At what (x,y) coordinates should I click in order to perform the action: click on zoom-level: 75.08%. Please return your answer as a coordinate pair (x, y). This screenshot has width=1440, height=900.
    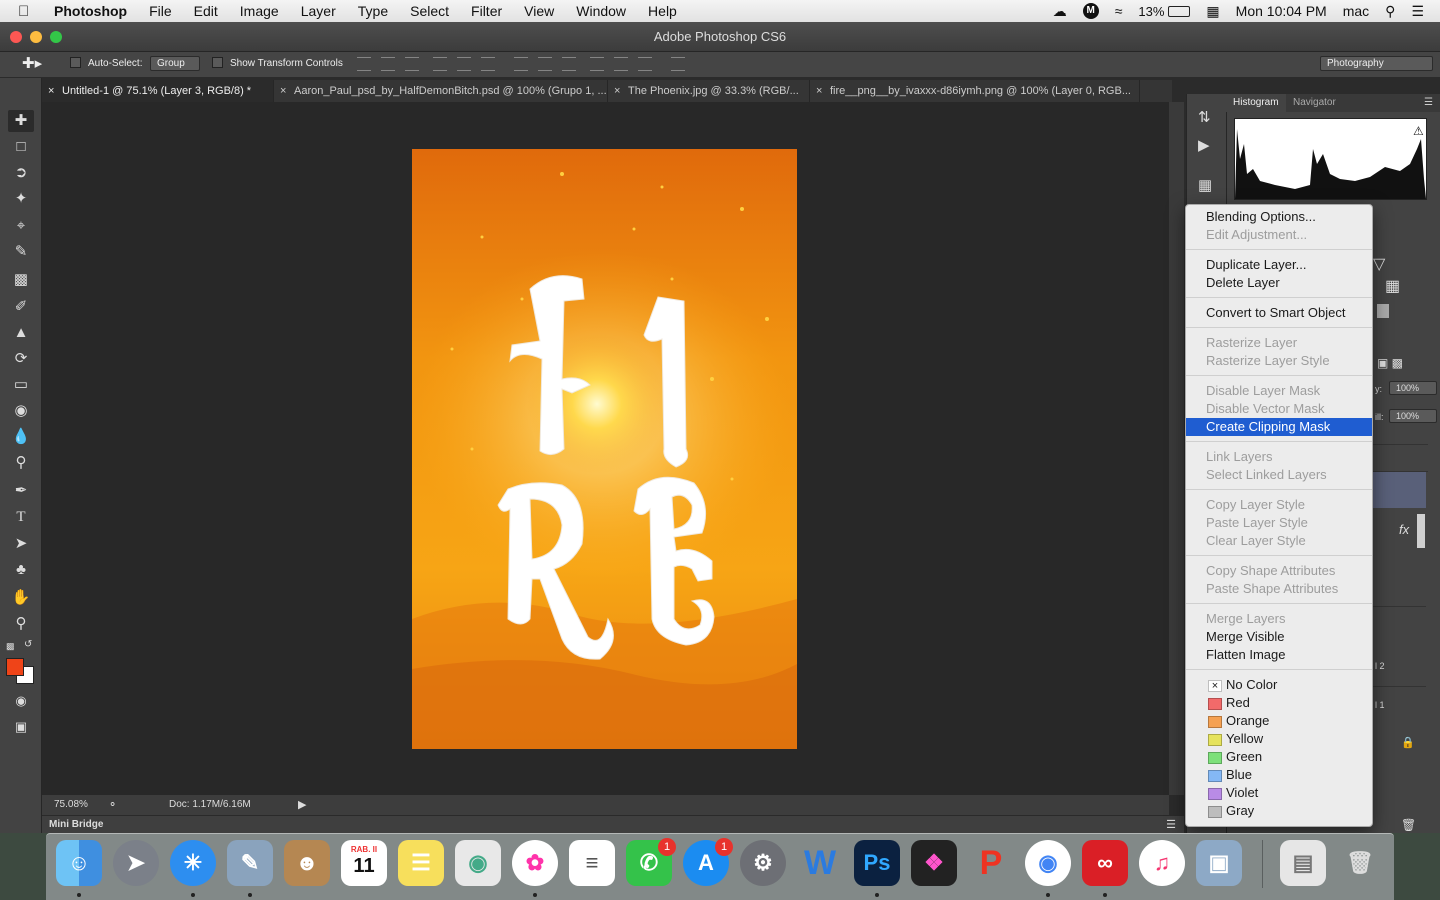
    Looking at the image, I should click on (71, 804).